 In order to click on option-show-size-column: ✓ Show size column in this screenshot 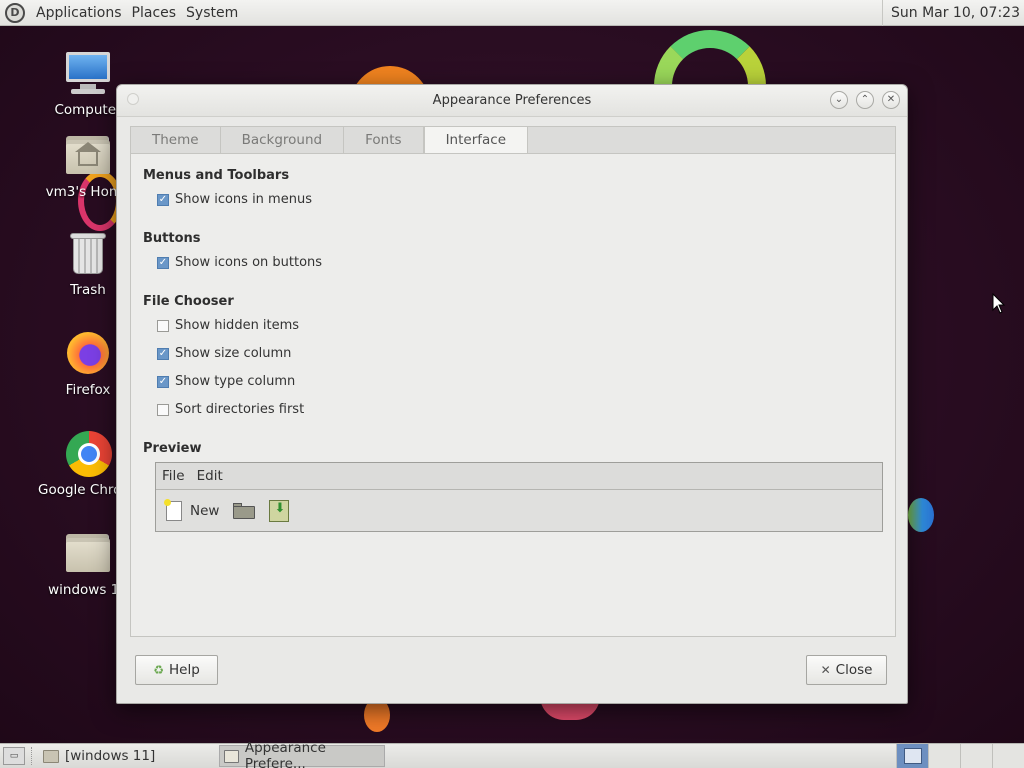, I will do `click(224, 353)`.